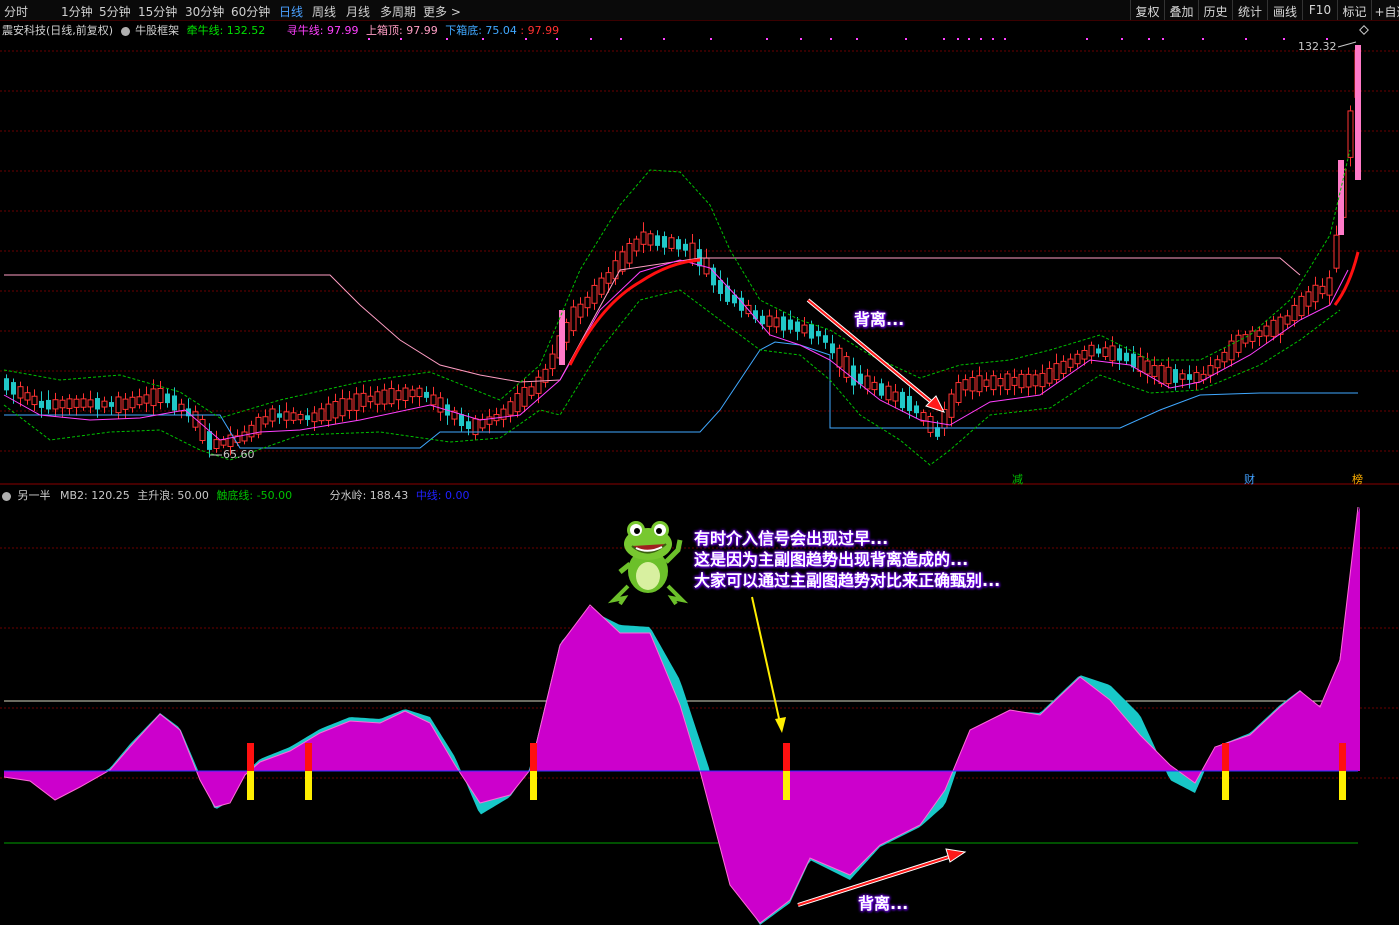 Image resolution: width=1399 pixels, height=925 pixels. What do you see at coordinates (1181, 10) in the screenshot?
I see `overlay-button: 叠加` at bounding box center [1181, 10].